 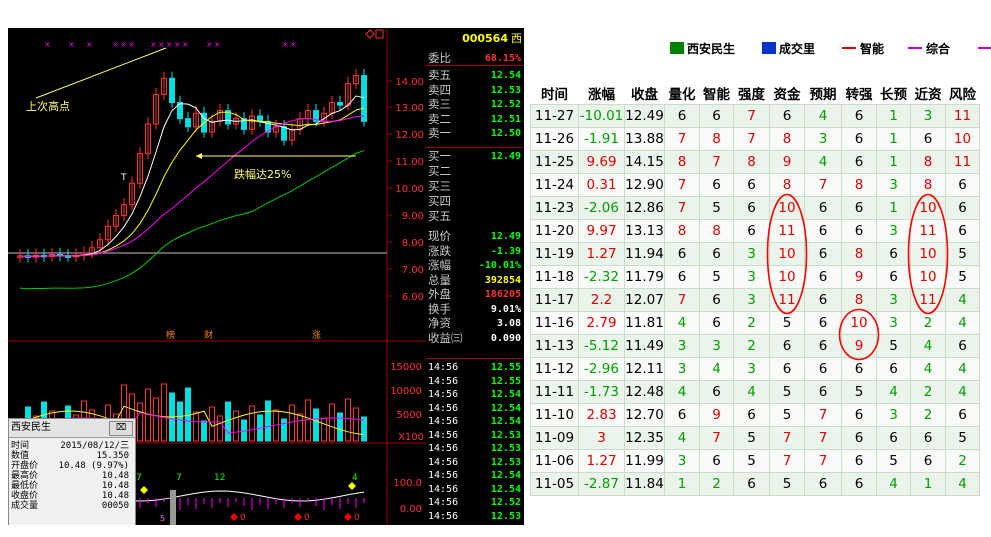 I want to click on quote-stat: 净资 3.08, so click(x=475, y=323).